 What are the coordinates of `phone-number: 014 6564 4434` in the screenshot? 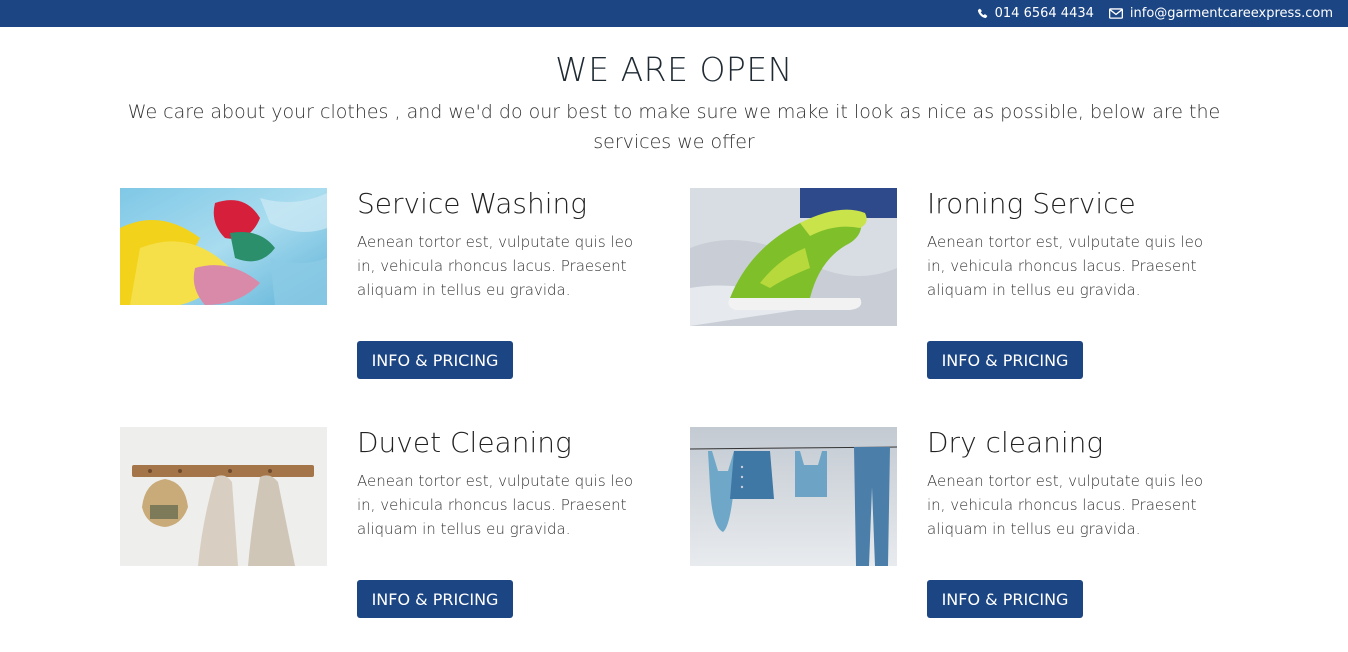 It's located at (1044, 13).